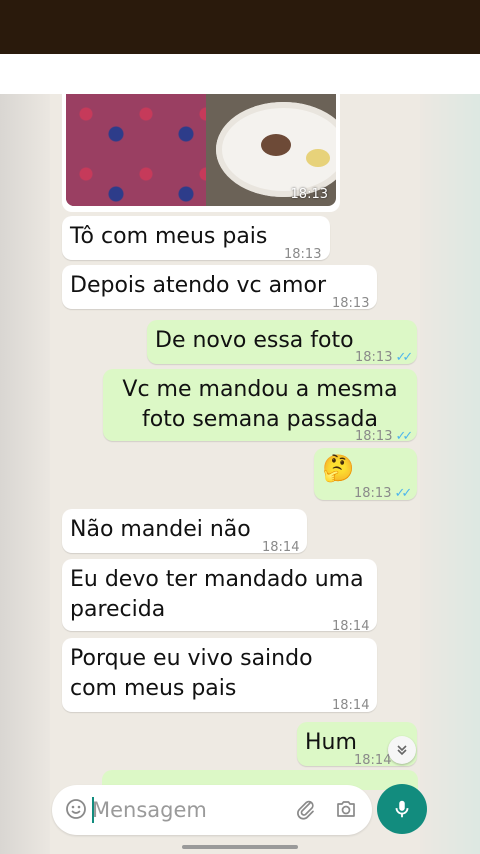  Describe the element at coordinates (338, 469) in the screenshot. I see `thinking-emoji: 🤔` at that location.